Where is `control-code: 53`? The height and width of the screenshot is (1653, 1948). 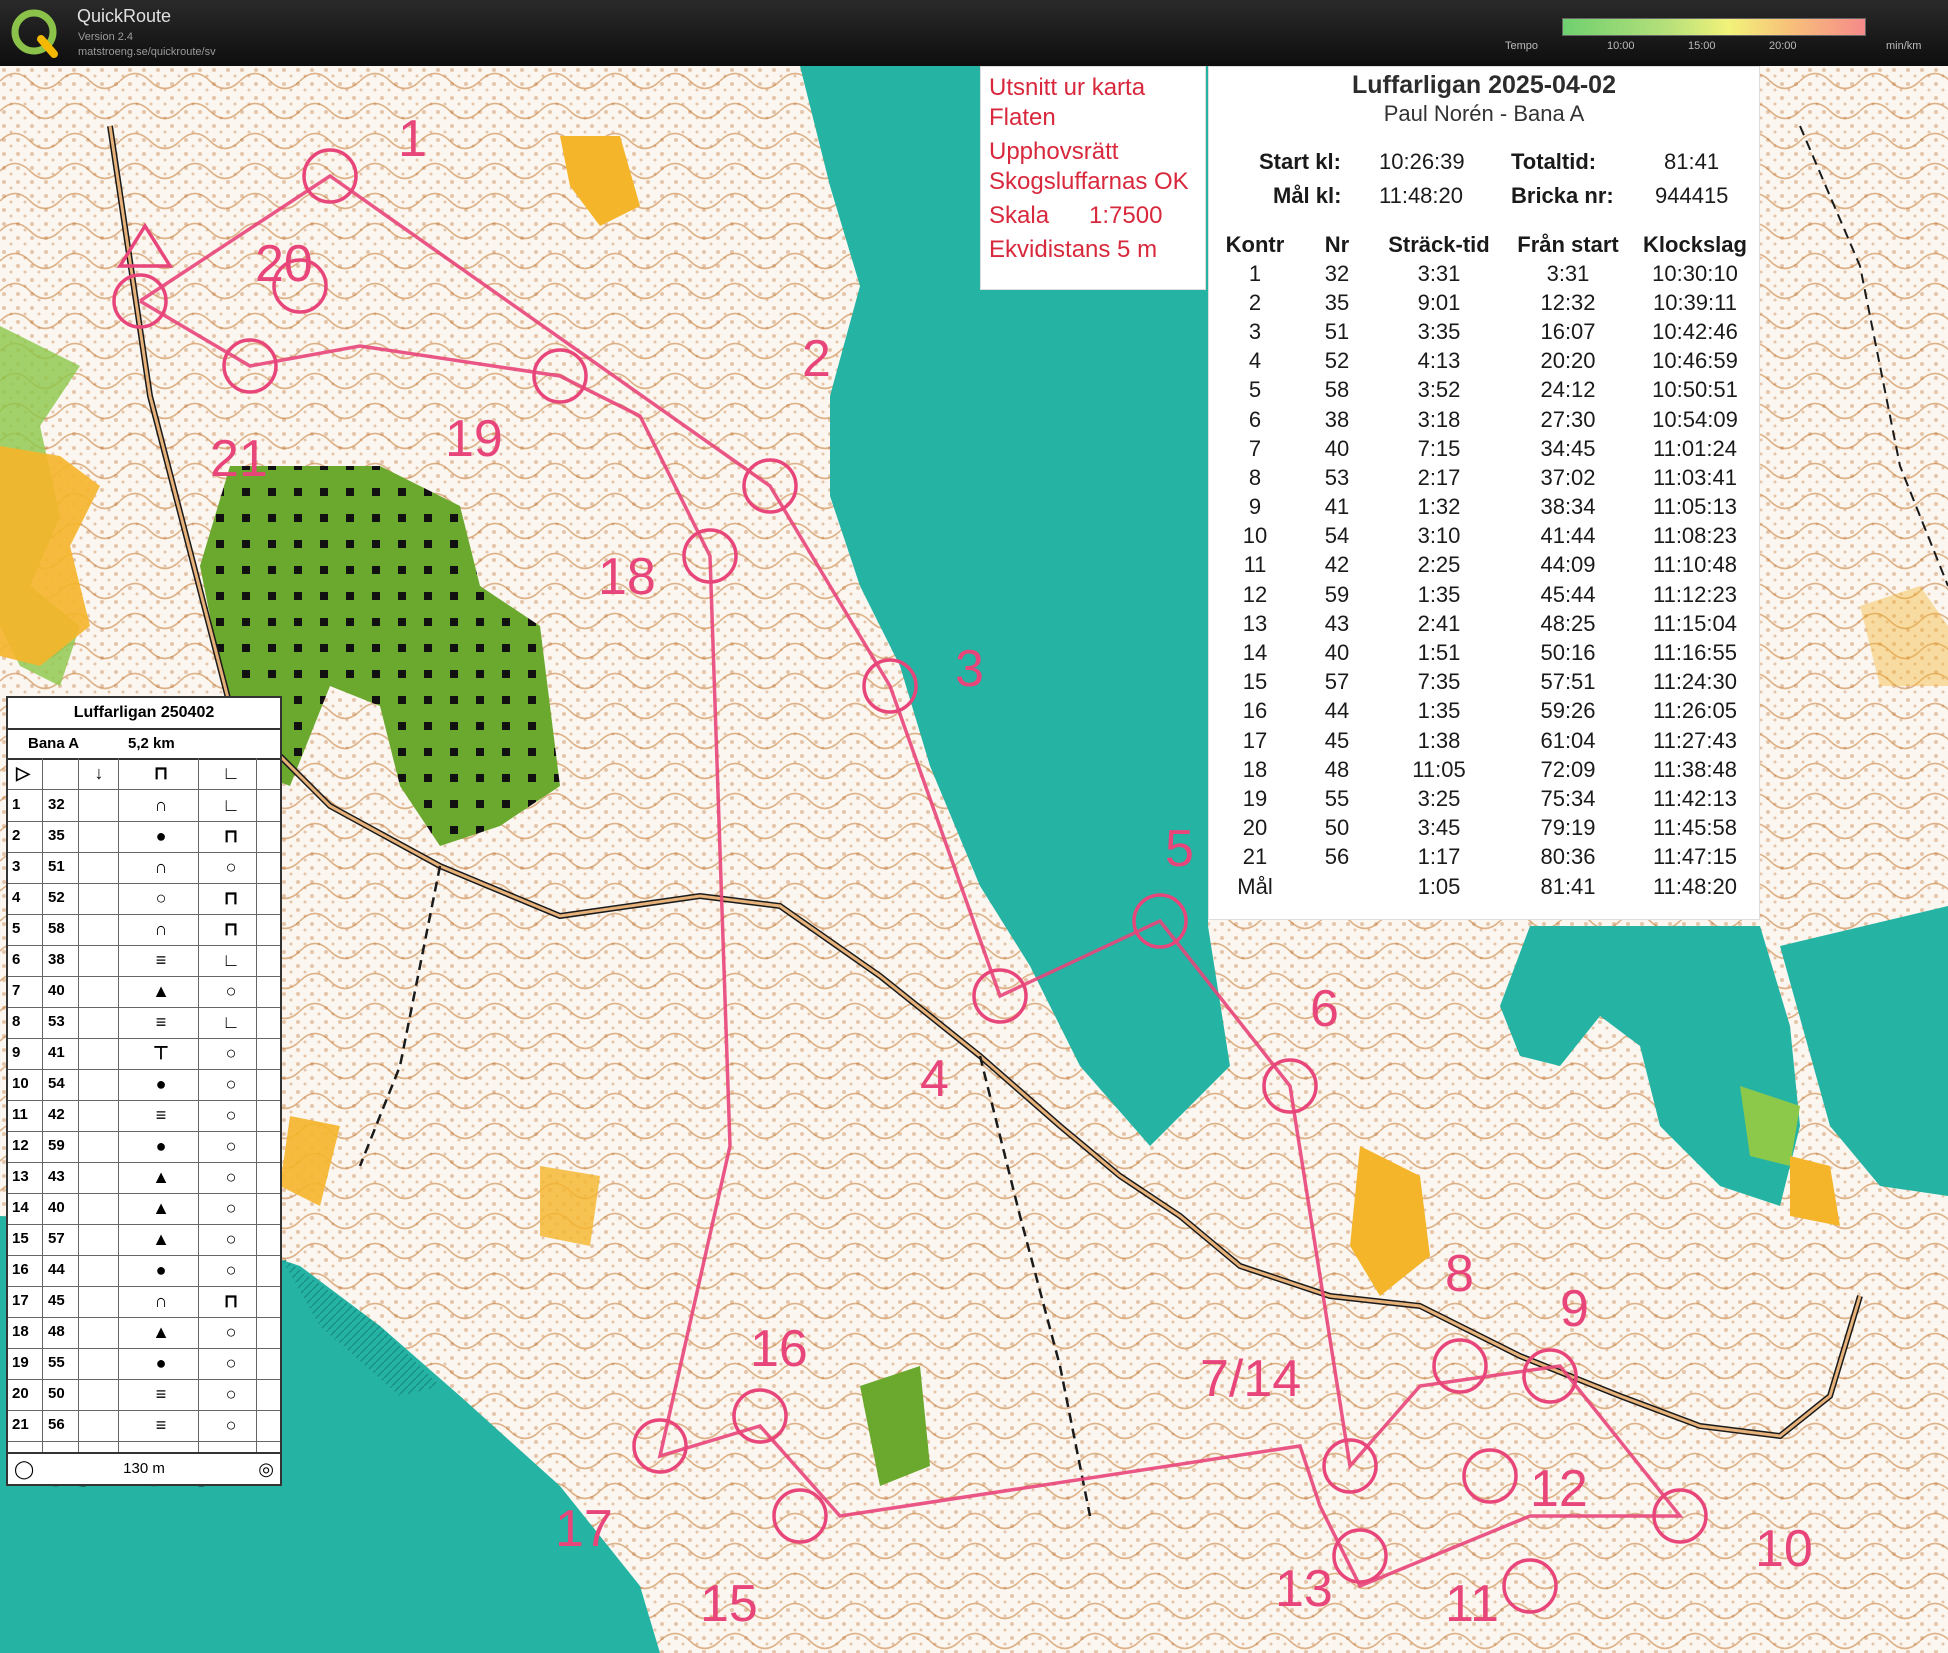 control-code: 53 is located at coordinates (56, 1021).